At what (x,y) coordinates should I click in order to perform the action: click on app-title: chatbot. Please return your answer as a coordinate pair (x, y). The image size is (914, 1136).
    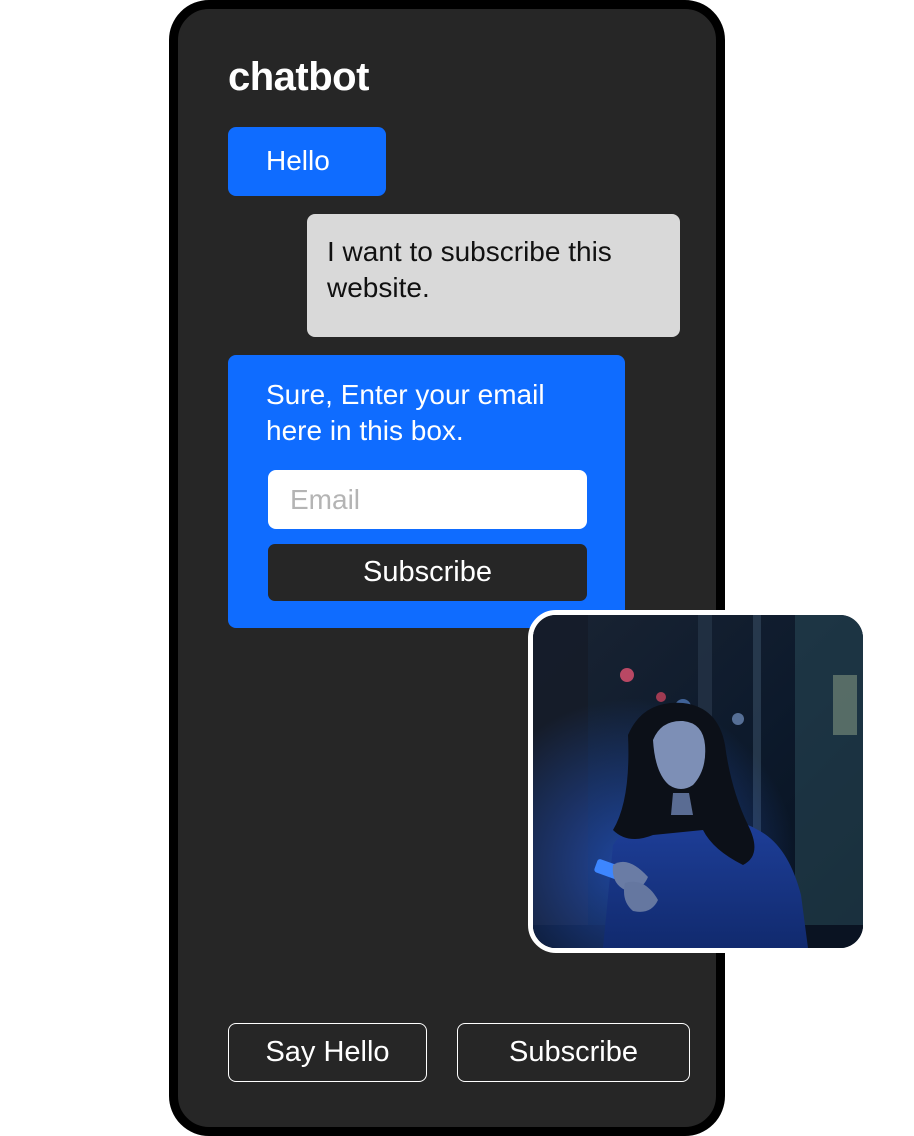
    Looking at the image, I should click on (298, 77).